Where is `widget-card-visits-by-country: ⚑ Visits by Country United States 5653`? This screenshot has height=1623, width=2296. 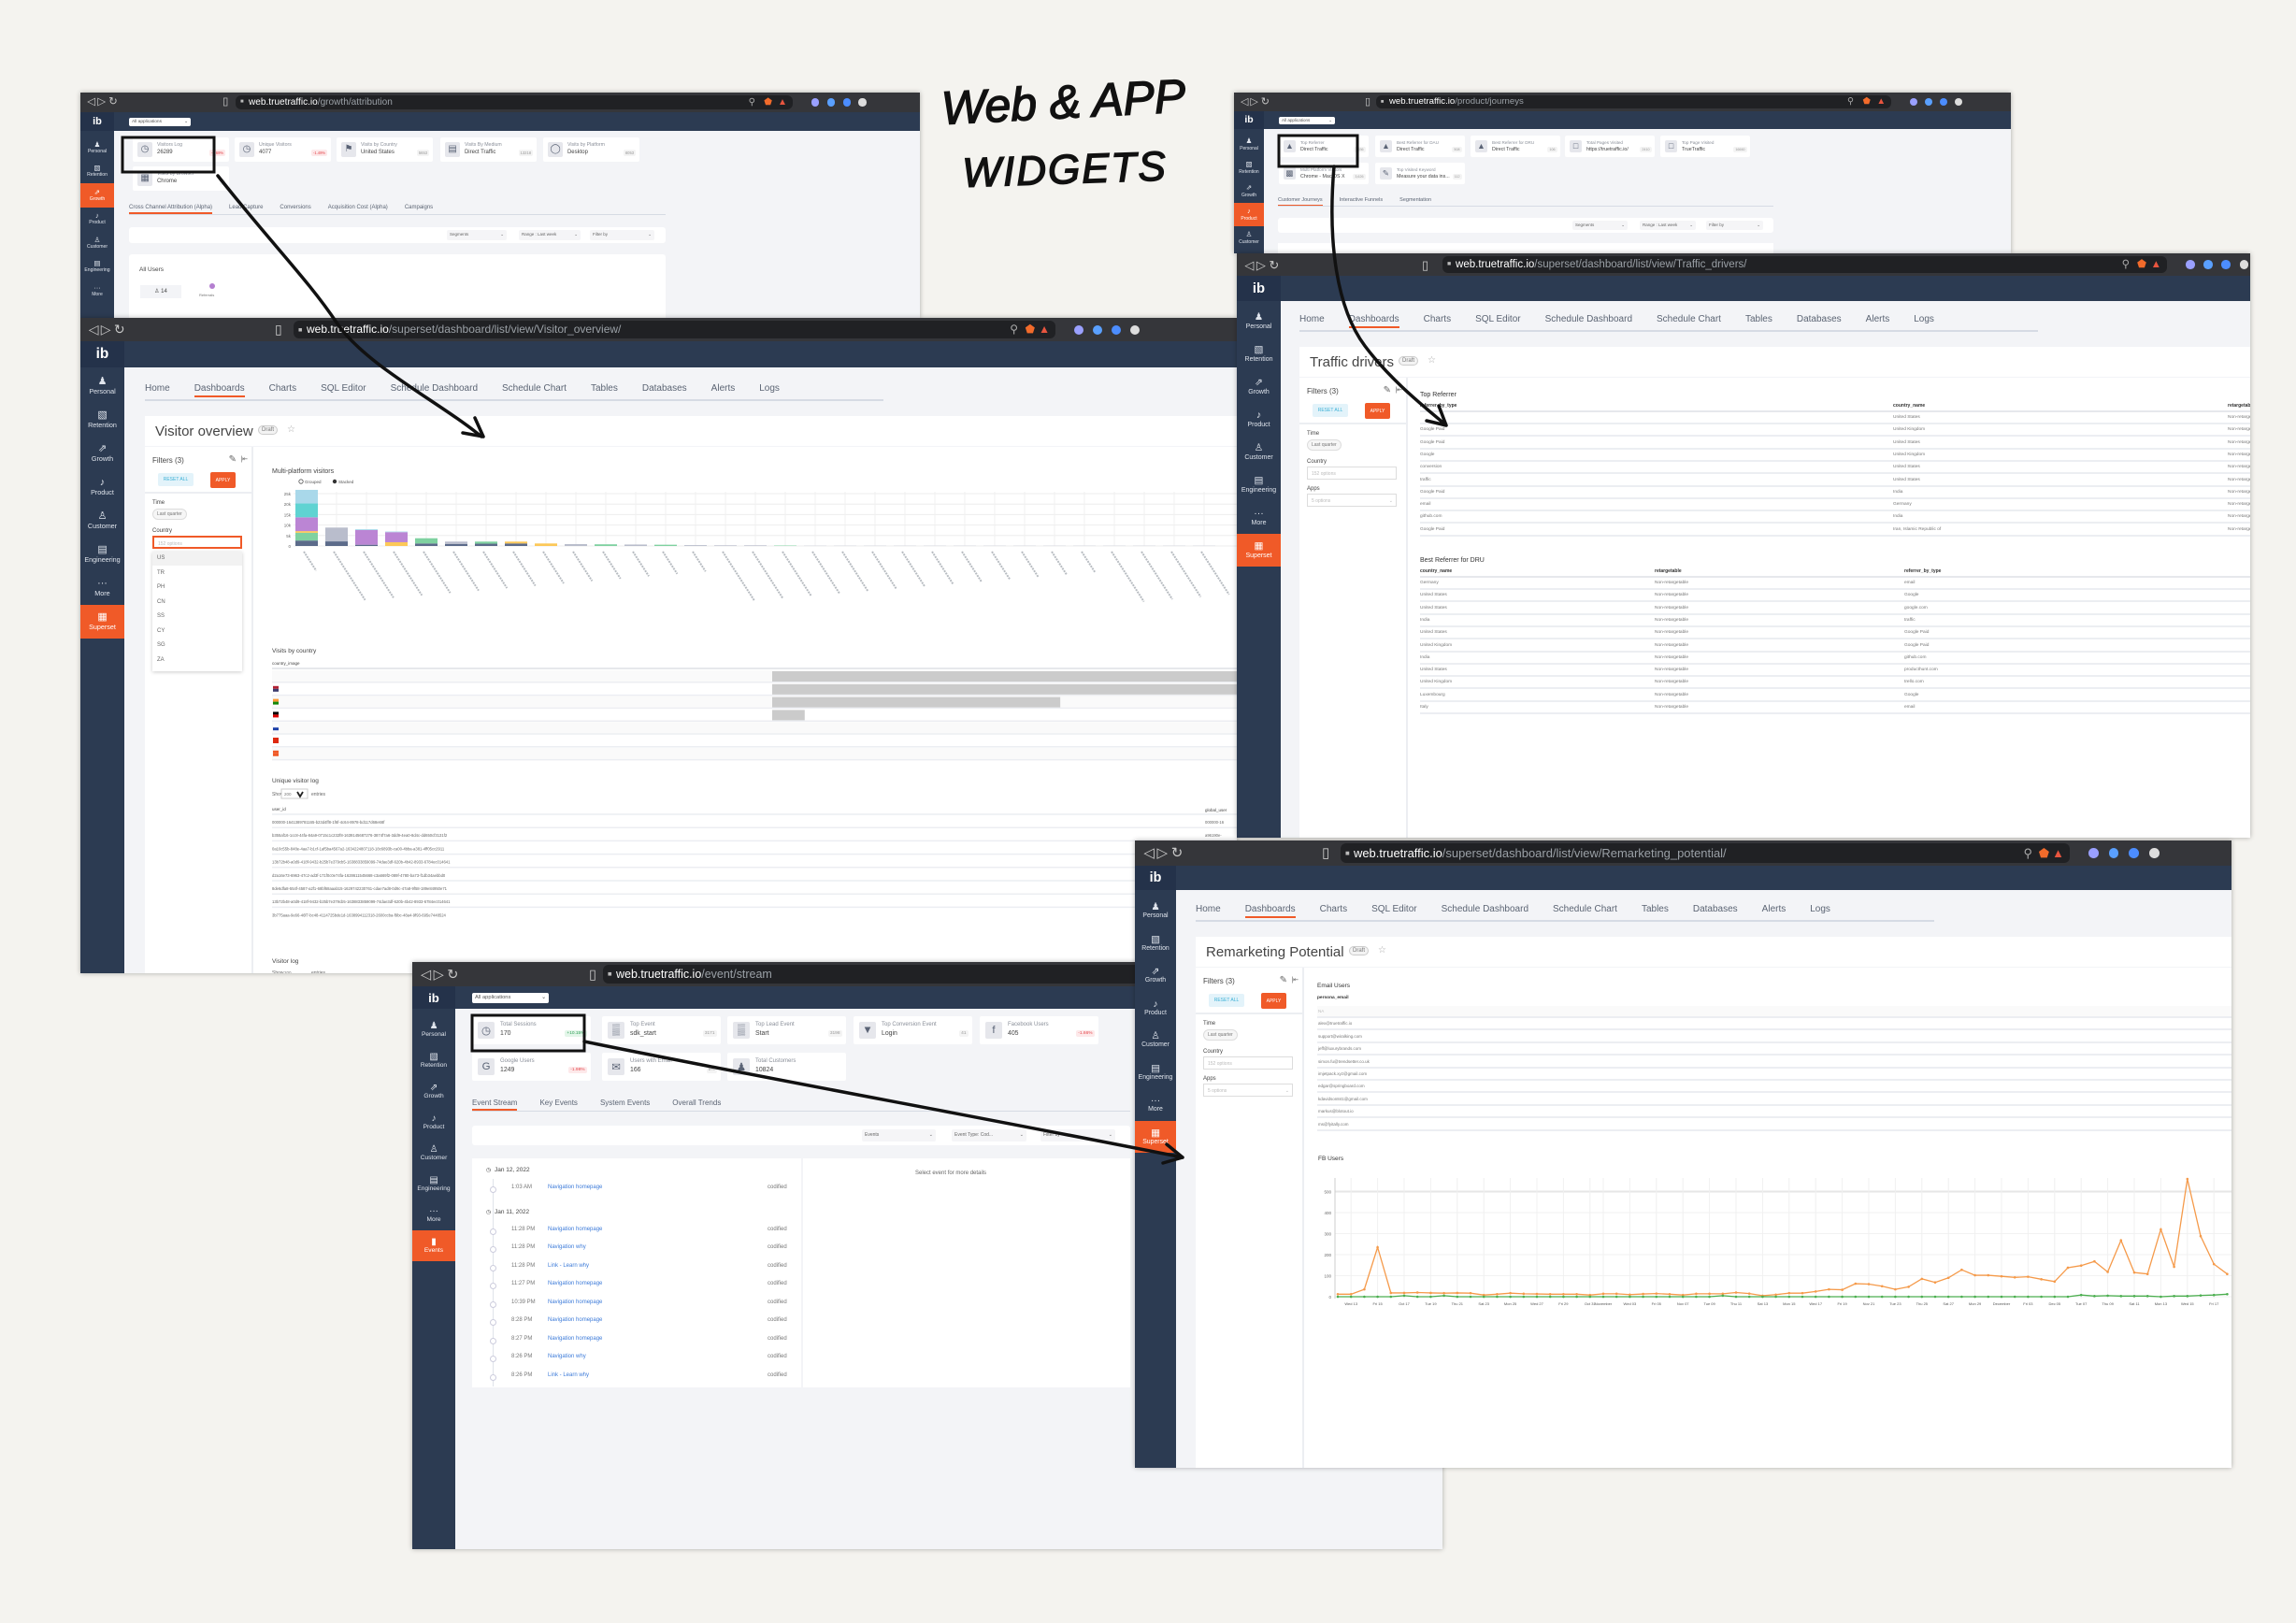 widget-card-visits-by-country: ⚑ Visits by Country United States 5653 is located at coordinates (385, 149).